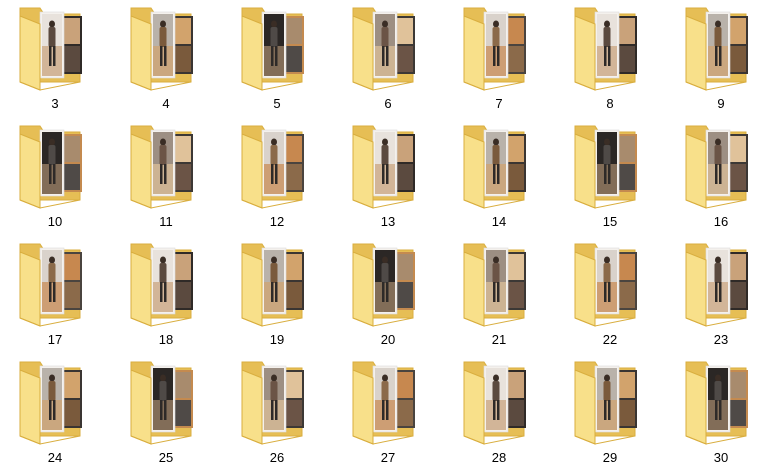 The width and height of the screenshot is (772, 476). I want to click on folder-item: 26, so click(277, 412).